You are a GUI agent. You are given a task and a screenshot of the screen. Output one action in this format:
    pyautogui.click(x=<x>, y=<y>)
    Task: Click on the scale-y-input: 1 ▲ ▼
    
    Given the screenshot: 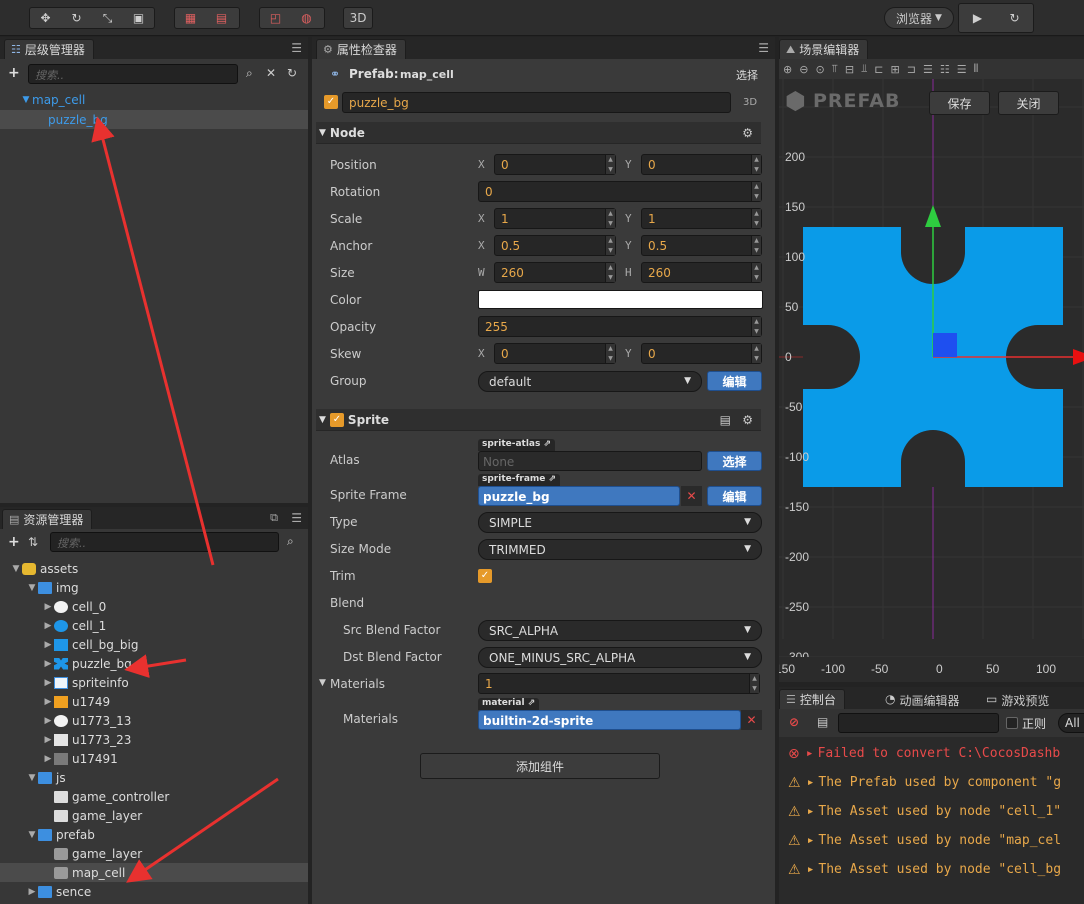 What is the action you would take?
    pyautogui.click(x=701, y=218)
    